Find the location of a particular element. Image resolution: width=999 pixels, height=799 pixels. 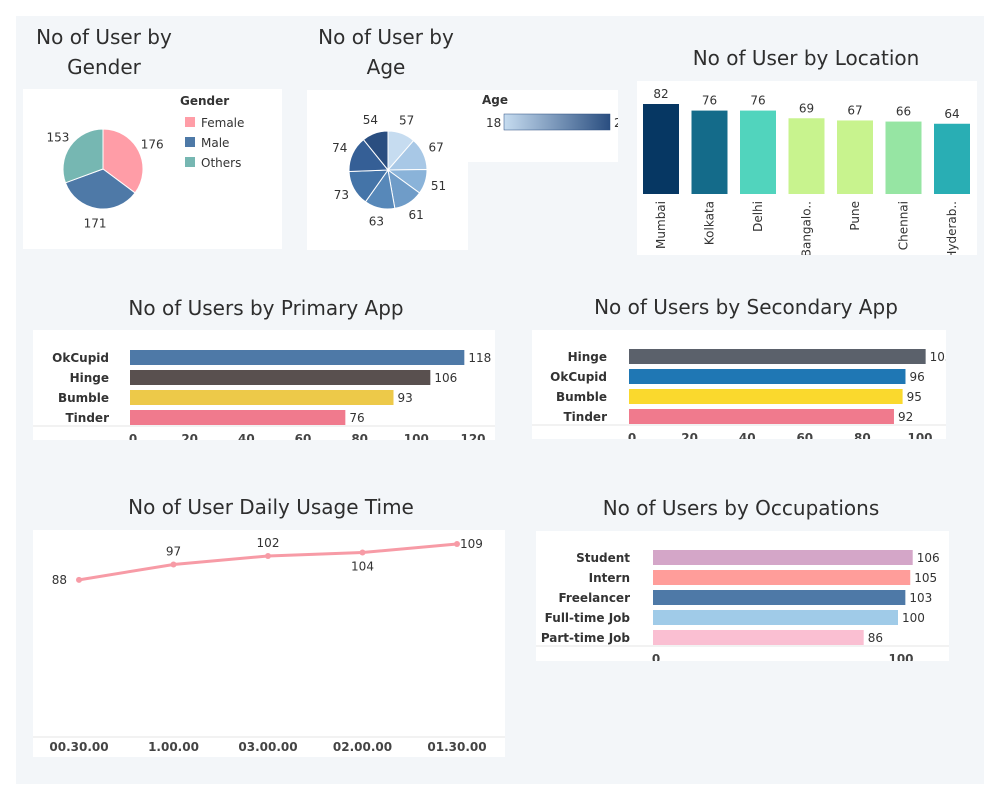

gender-chart-title: No of User by Gender is located at coordinates (104, 52).